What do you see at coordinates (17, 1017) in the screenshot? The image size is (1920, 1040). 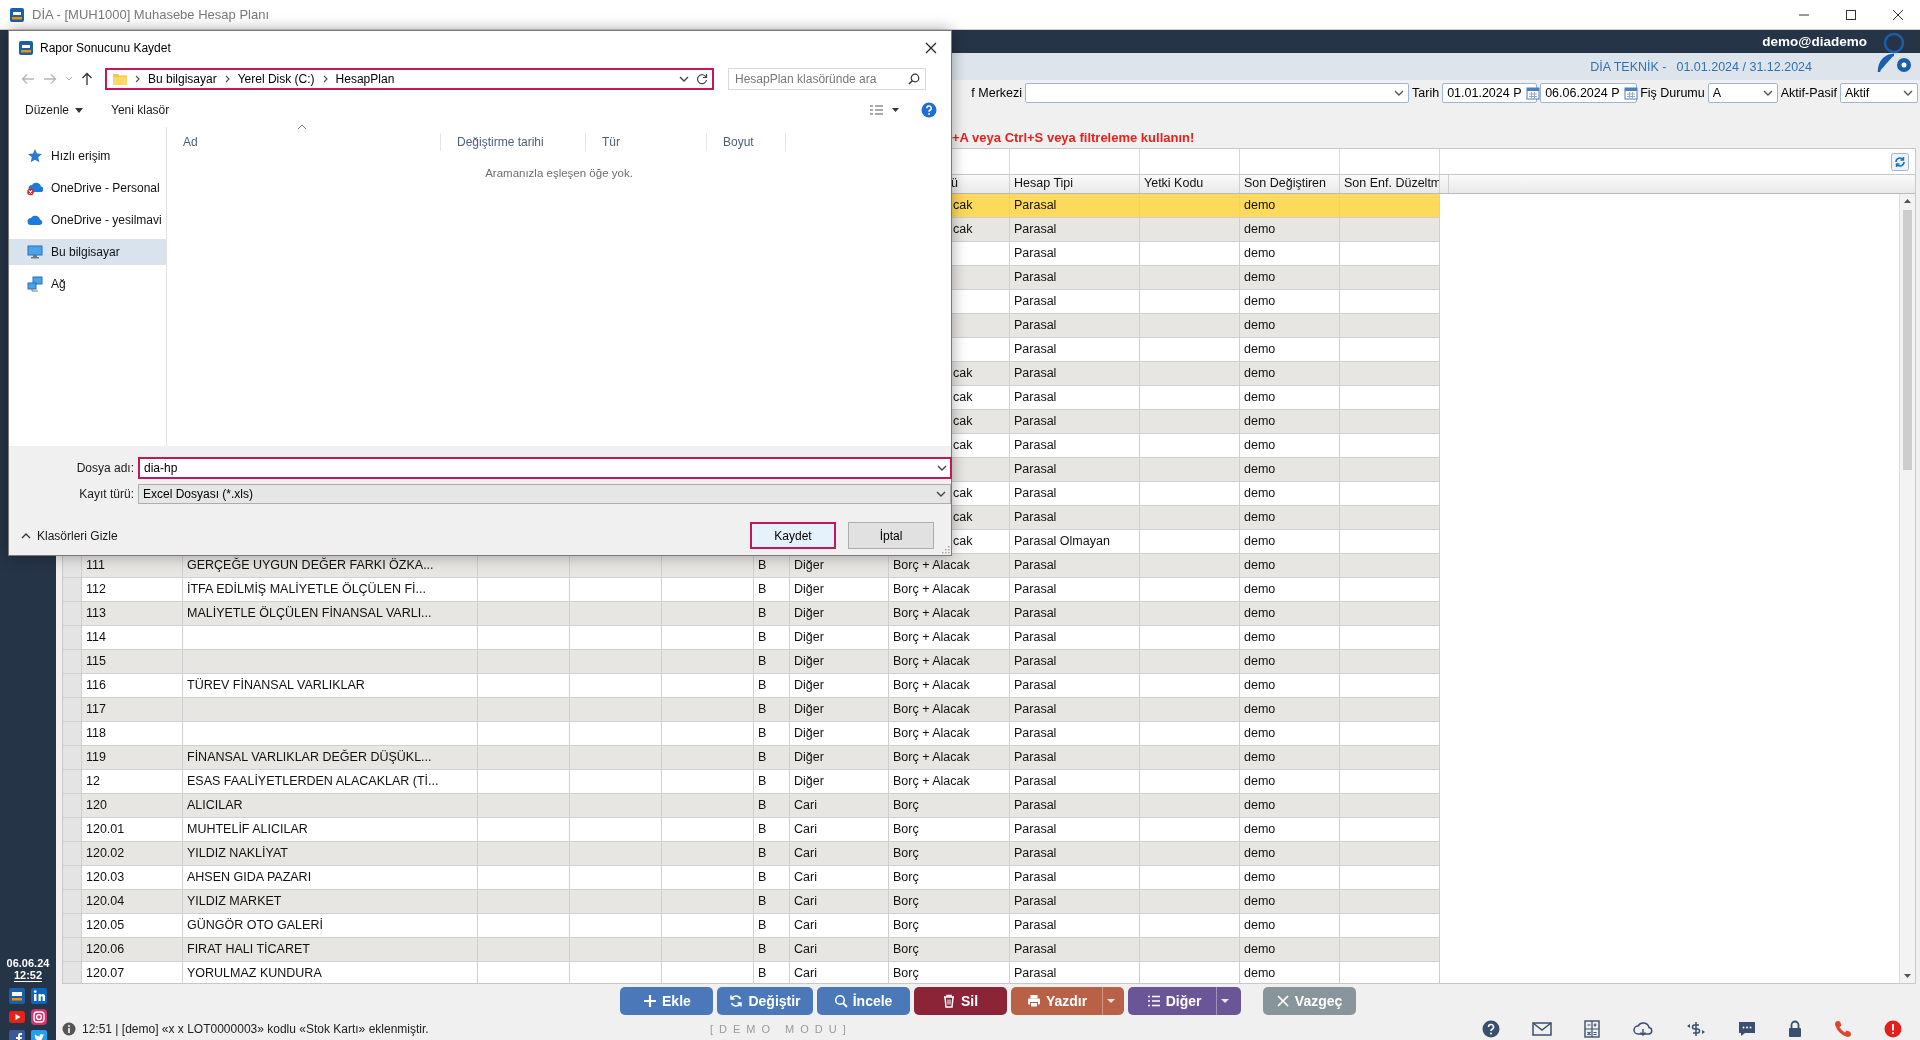 I see `play-icon` at bounding box center [17, 1017].